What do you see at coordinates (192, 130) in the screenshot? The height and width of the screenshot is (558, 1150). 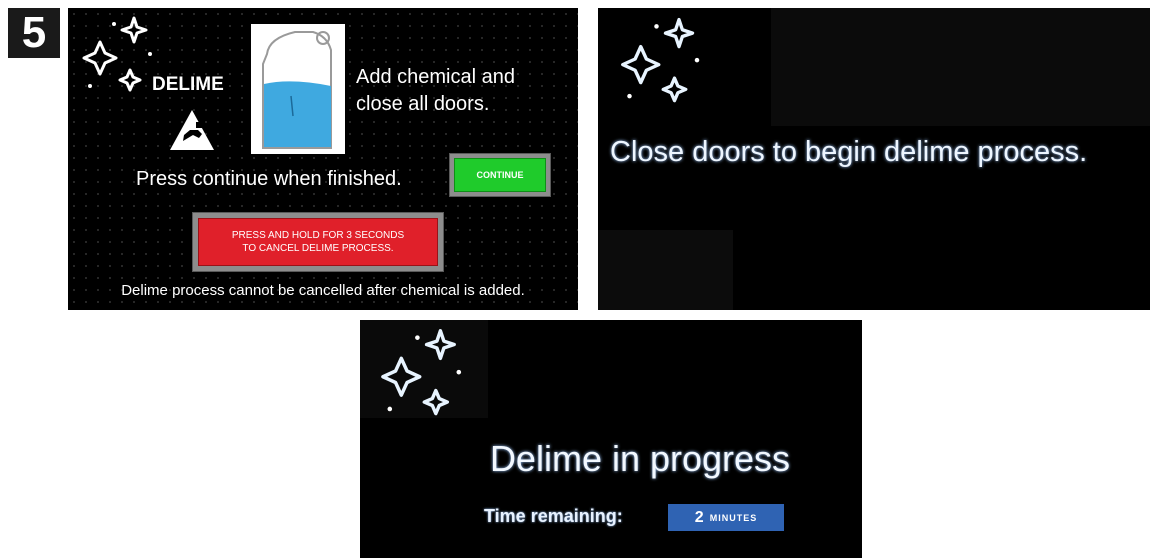 I see `hand-hazard-icon` at bounding box center [192, 130].